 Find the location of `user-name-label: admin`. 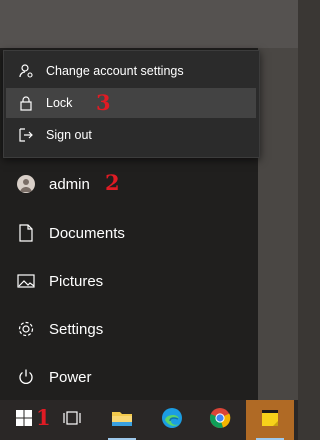

user-name-label: admin is located at coordinates (69, 184).